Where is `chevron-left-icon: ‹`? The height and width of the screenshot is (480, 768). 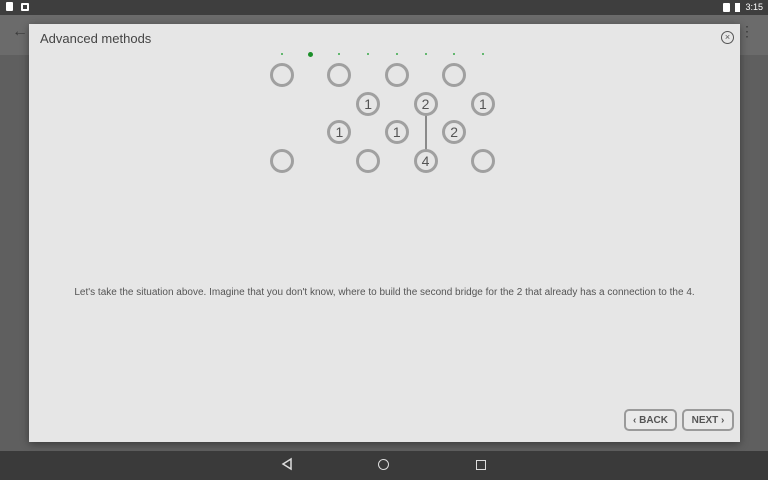
chevron-left-icon: ‹ is located at coordinates (634, 420).